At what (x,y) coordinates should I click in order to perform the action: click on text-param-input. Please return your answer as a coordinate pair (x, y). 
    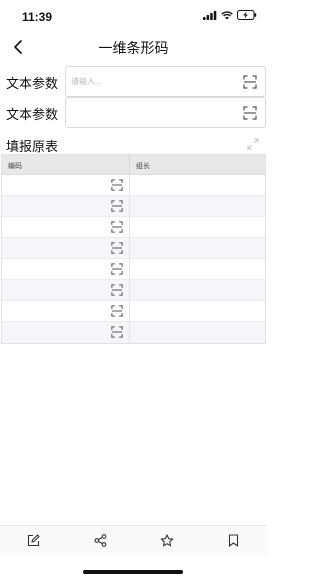
    Looking at the image, I should click on (165, 112).